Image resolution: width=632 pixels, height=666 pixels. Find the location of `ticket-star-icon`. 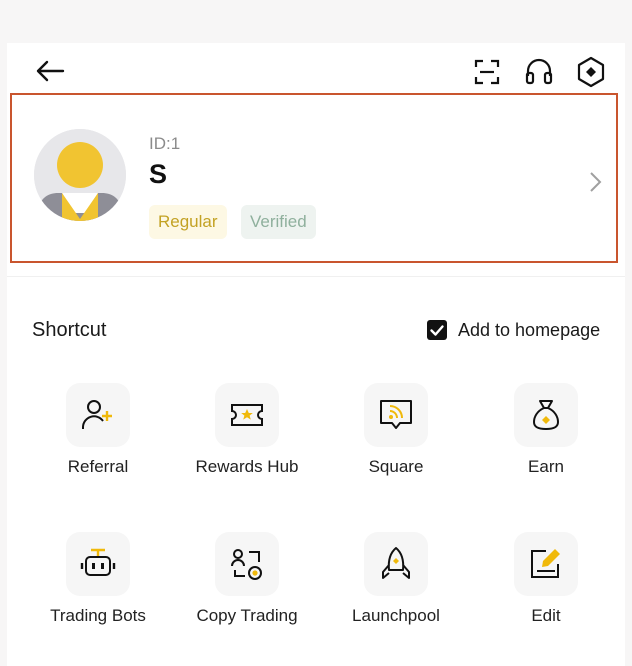

ticket-star-icon is located at coordinates (247, 415).